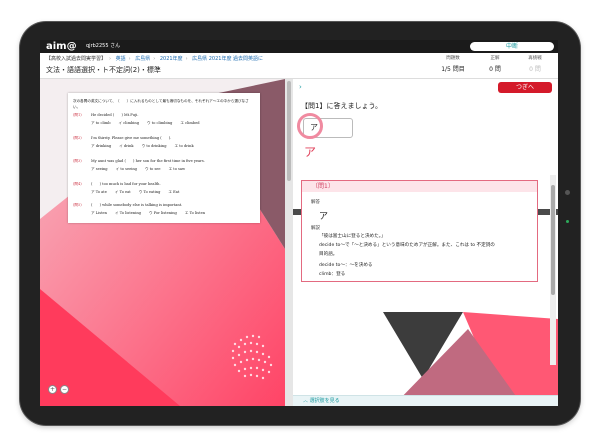  What do you see at coordinates (306, 401) in the screenshot?
I see `chevron-up-icon: ︿` at bounding box center [306, 401].